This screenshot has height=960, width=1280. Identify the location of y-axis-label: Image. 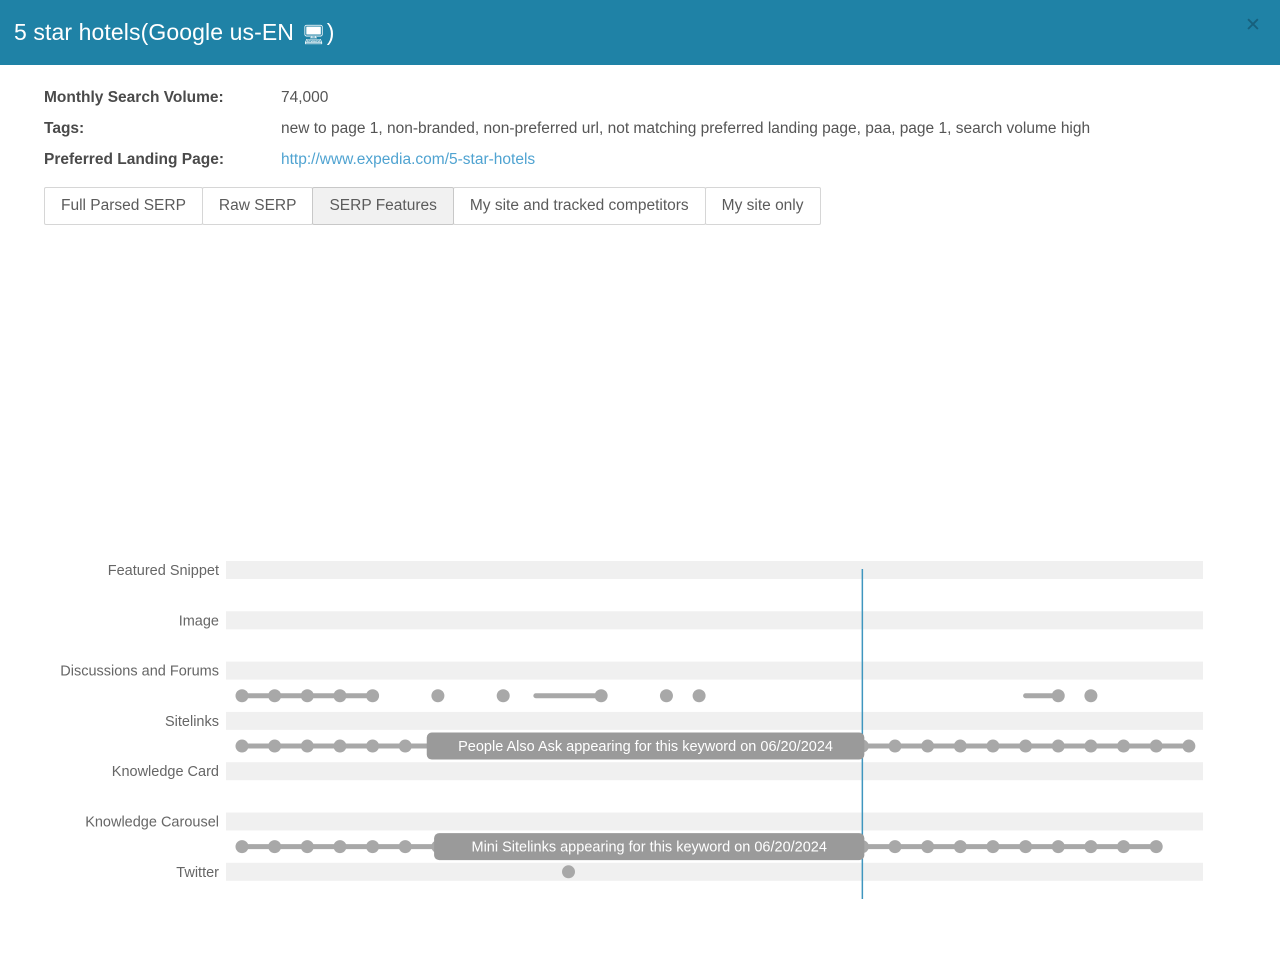
(199, 621).